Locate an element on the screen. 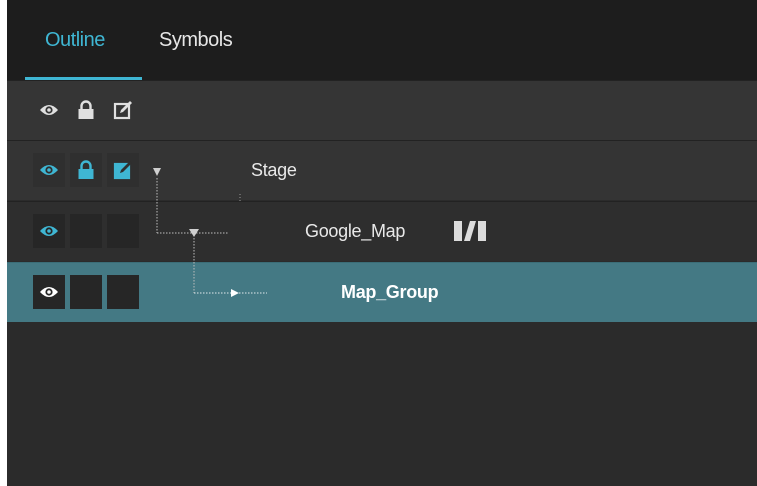  google-map-lock-toggle is located at coordinates (86, 231).